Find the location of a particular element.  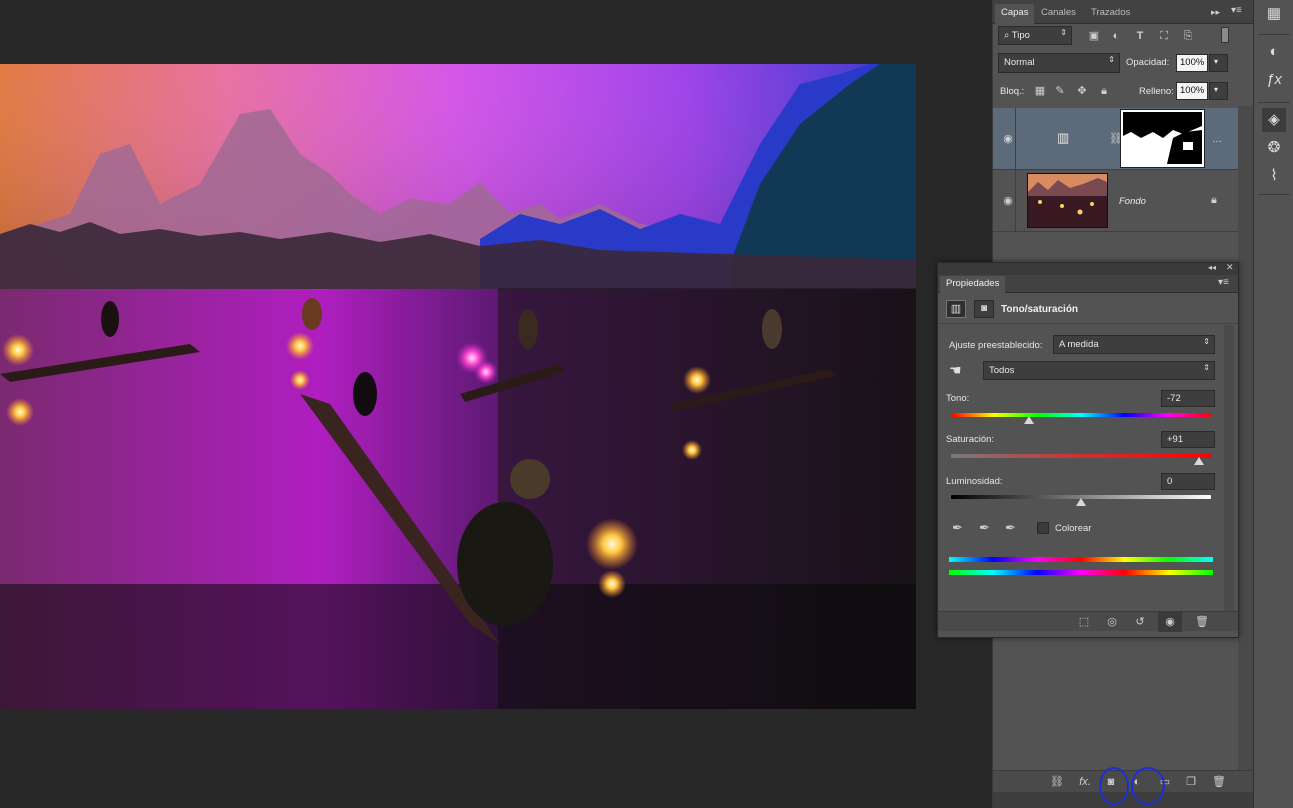

channel-value: Todos is located at coordinates (1002, 370).